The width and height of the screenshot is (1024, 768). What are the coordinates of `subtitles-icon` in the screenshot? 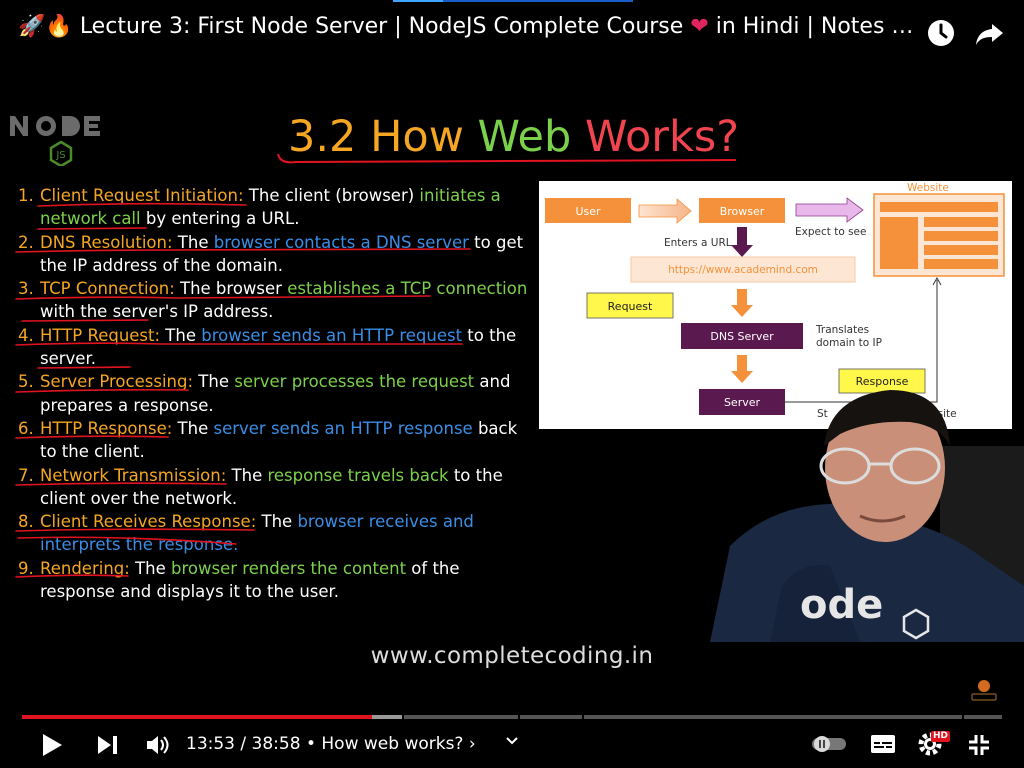 It's located at (883, 744).